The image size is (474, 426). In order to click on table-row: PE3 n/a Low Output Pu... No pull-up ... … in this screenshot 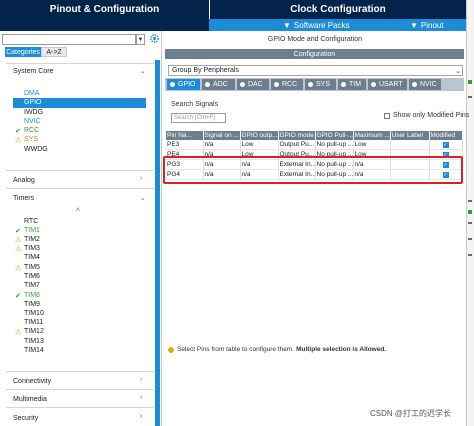, I will do `click(314, 145)`.